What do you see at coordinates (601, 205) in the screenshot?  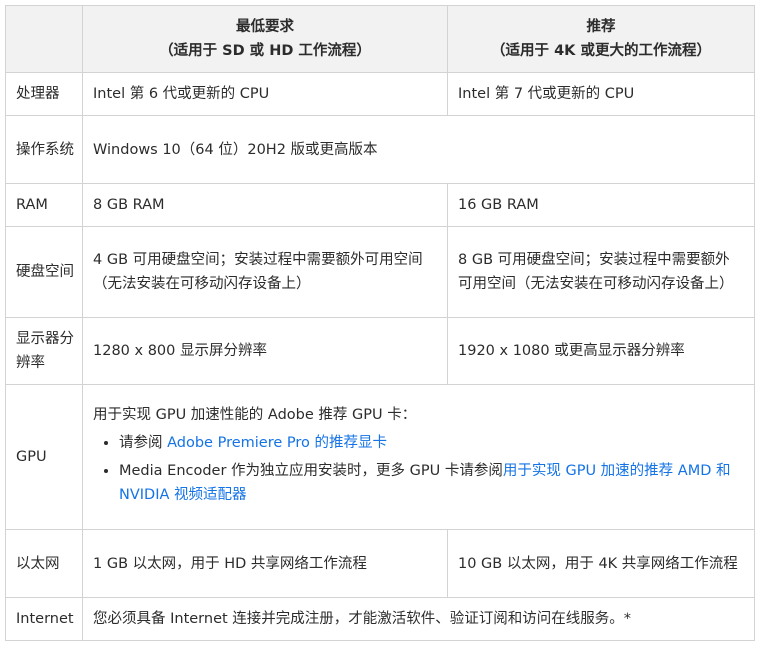 I see `cell-recommended: 16 GB RAM` at bounding box center [601, 205].